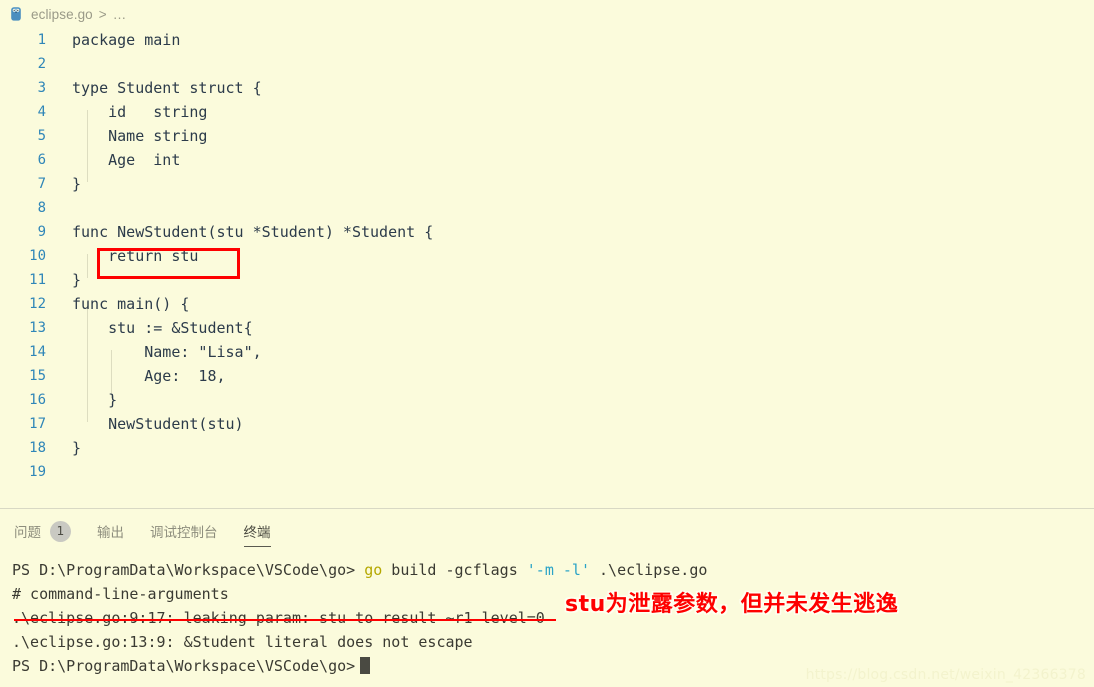 This screenshot has width=1094, height=687. I want to click on line-number: 8, so click(41, 208).